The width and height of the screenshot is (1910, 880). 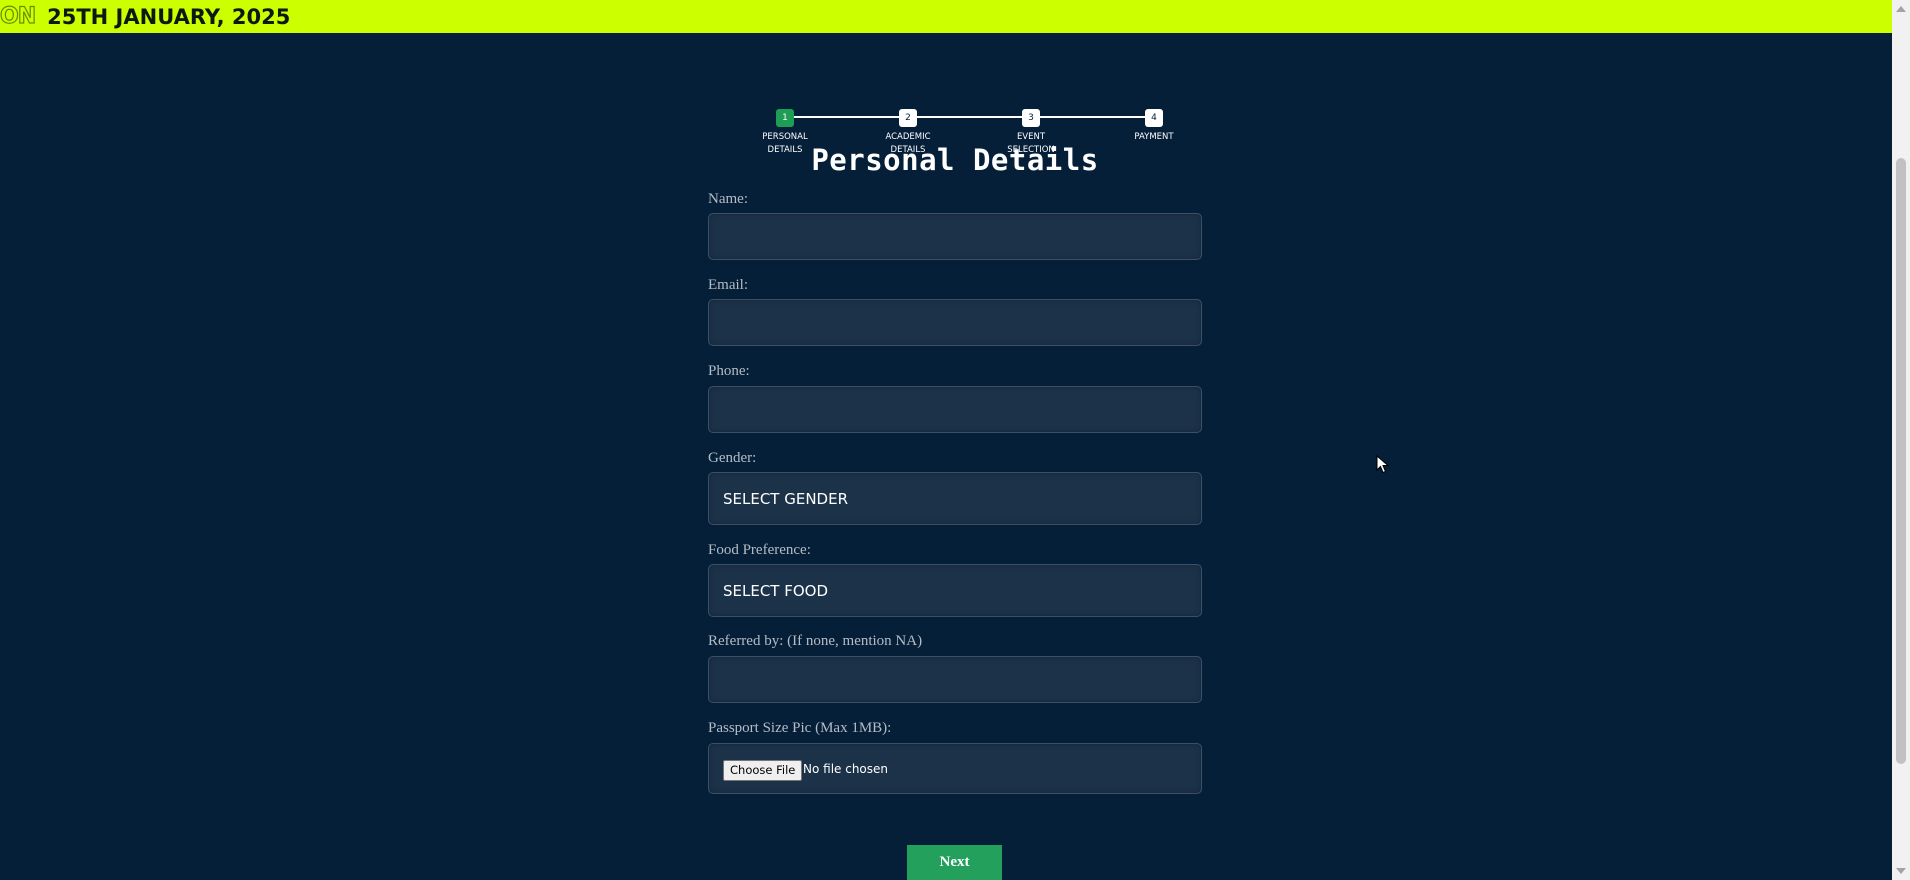 I want to click on step-4-indicator: 4, so click(x=1154, y=118).